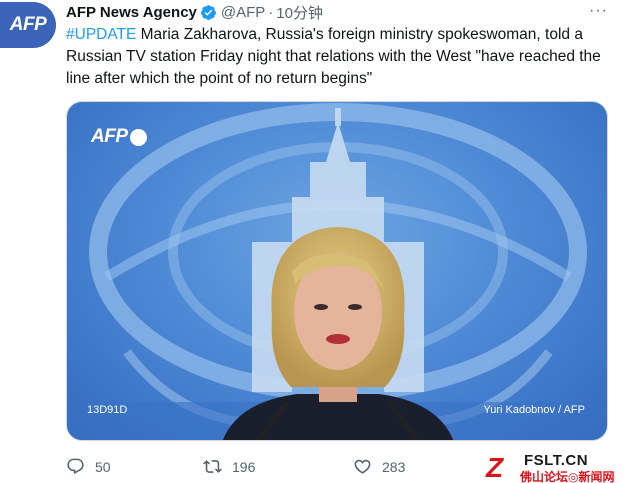  Describe the element at coordinates (495, 467) in the screenshot. I see `watermark-logo-icon: Z` at that location.